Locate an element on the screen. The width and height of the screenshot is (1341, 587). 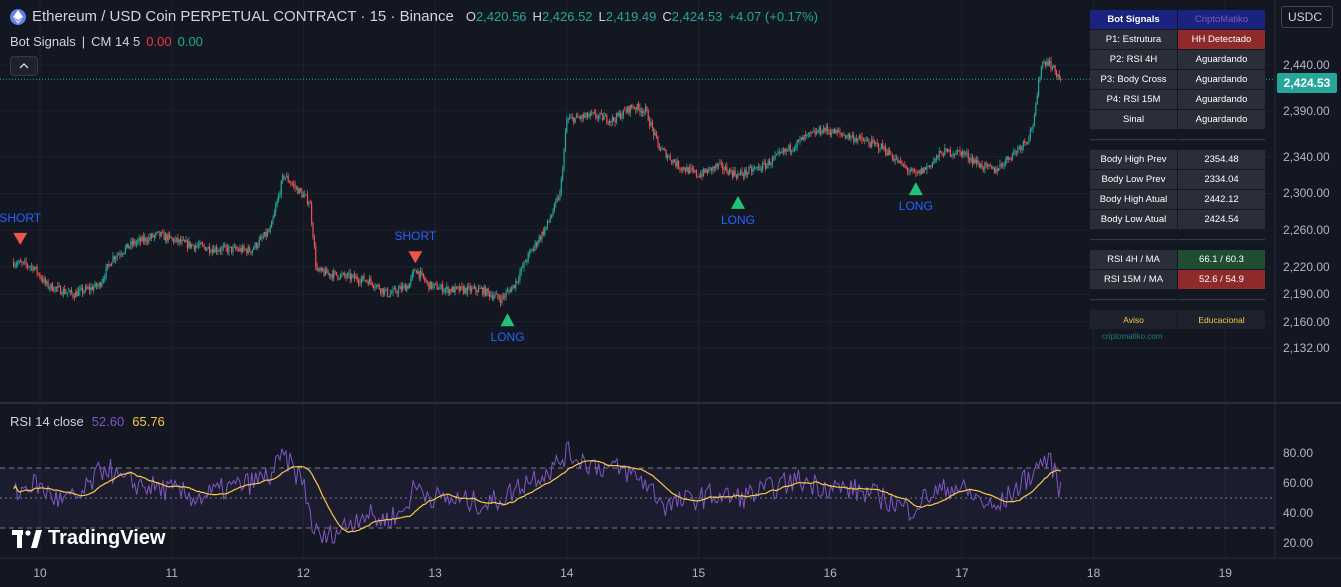
tradingview-logo-icon is located at coordinates (27, 538).